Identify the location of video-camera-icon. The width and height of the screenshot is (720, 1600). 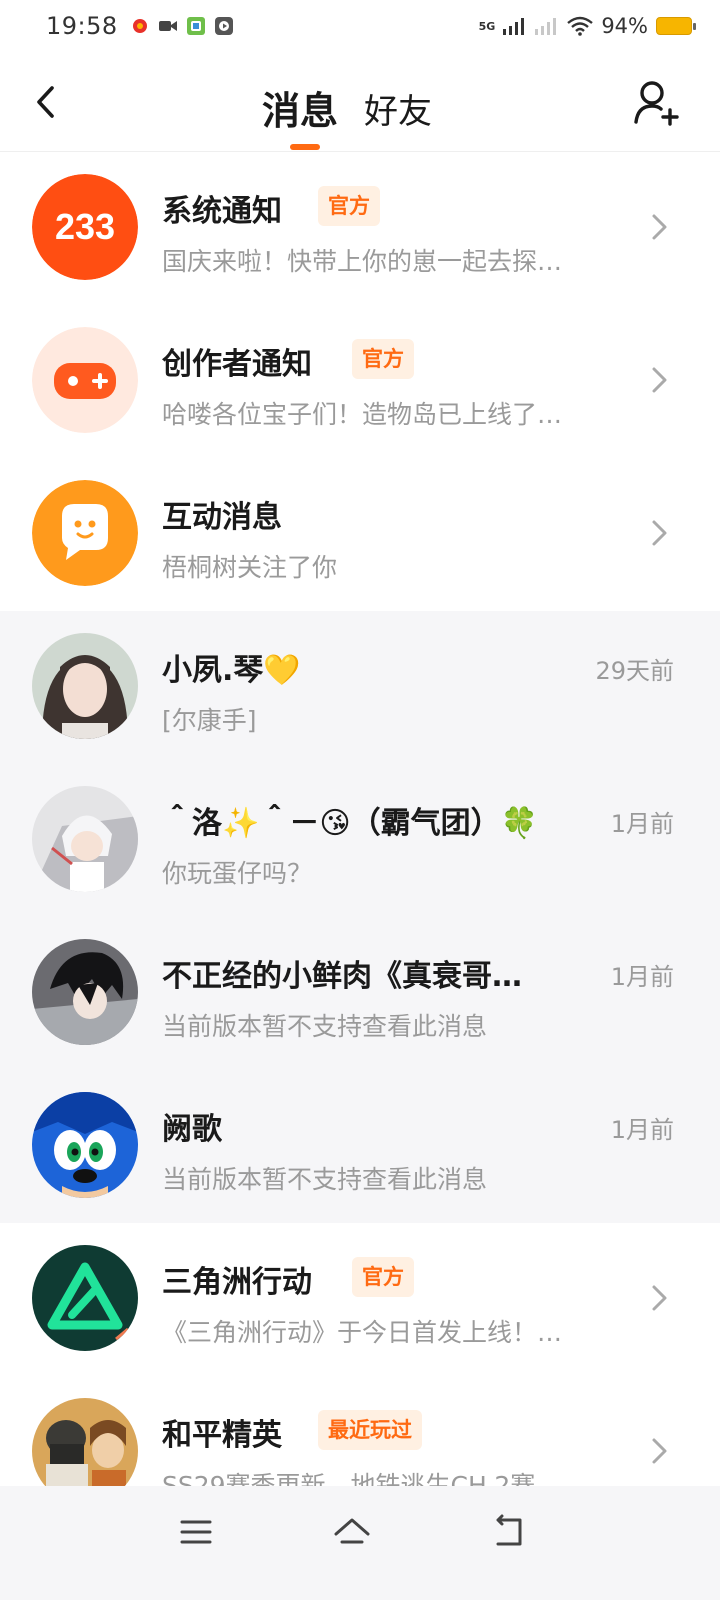
(168, 26).